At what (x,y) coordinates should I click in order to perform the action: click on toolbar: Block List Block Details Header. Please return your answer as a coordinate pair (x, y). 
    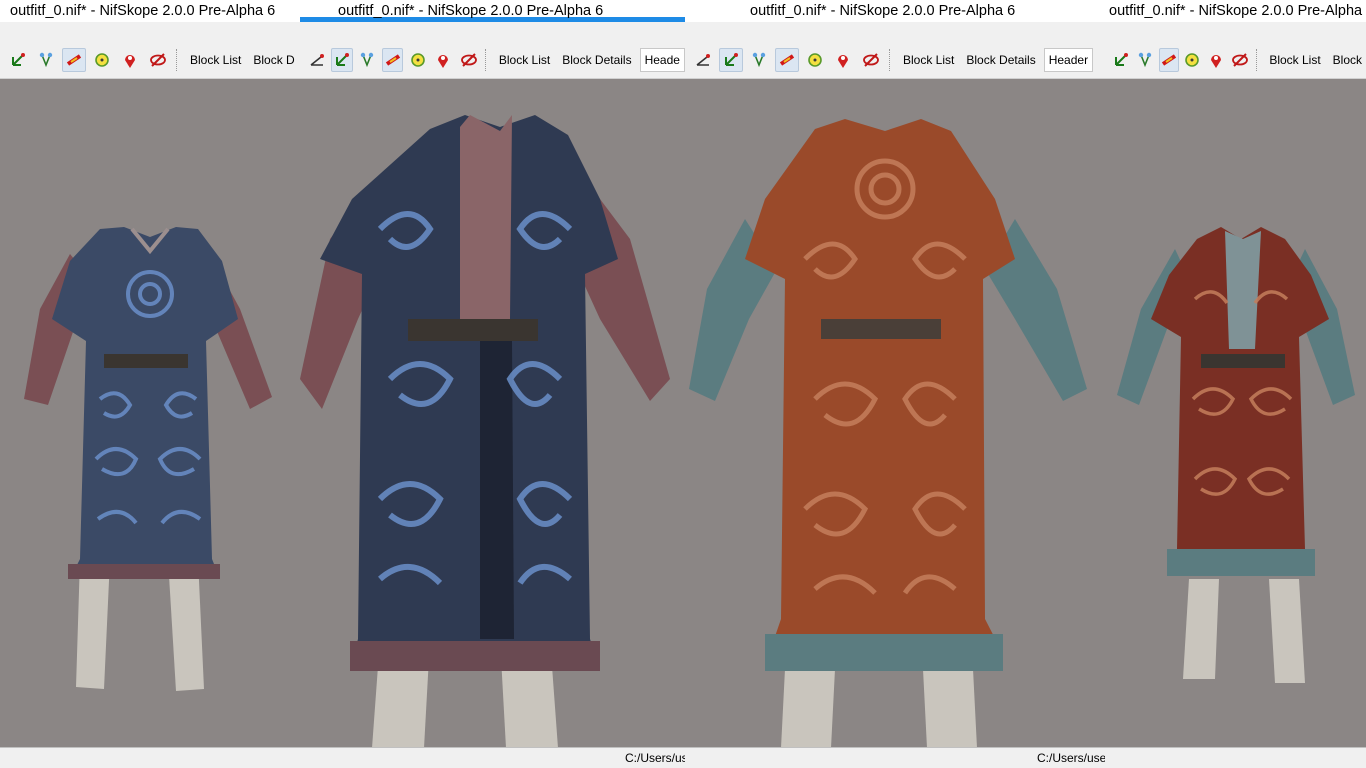
    Looking at the image, I should click on (895, 60).